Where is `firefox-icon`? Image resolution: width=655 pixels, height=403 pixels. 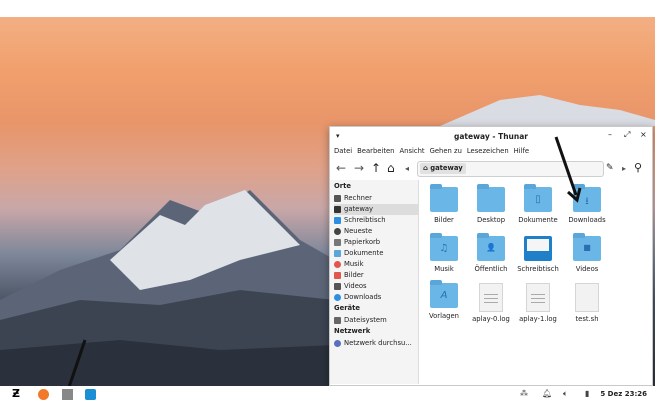
firefox-icon is located at coordinates (43, 394).